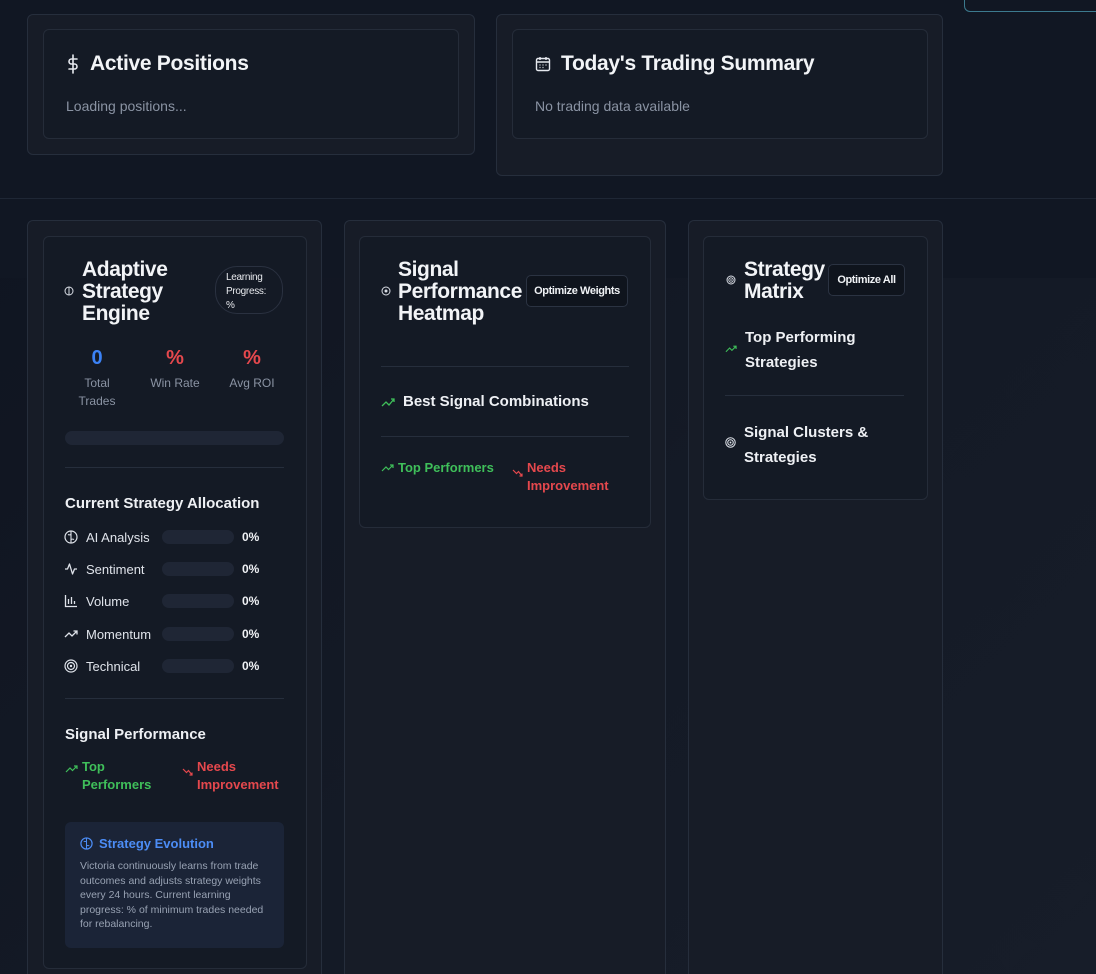 This screenshot has height=974, width=1096. Describe the element at coordinates (117, 784) in the screenshot. I see `label-line: Performers` at that location.